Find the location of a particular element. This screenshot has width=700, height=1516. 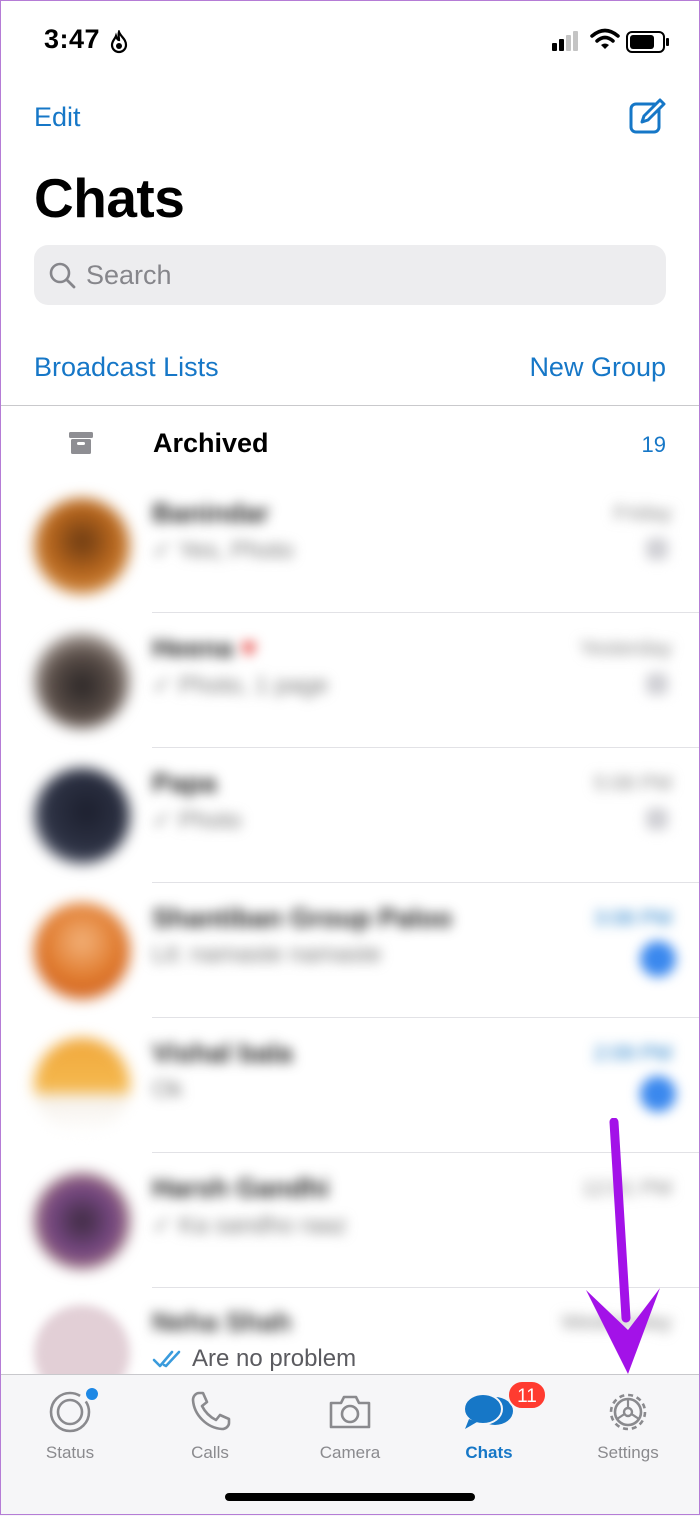

status-update-dot is located at coordinates (92, 1394).